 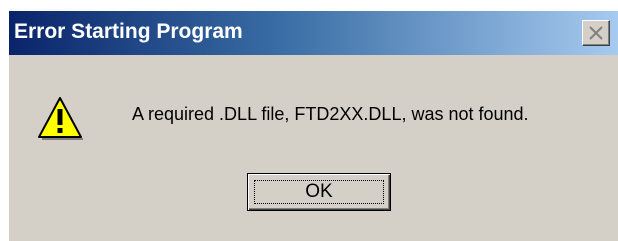 I want to click on ok-button-focus-rect: OK, so click(x=319, y=192).